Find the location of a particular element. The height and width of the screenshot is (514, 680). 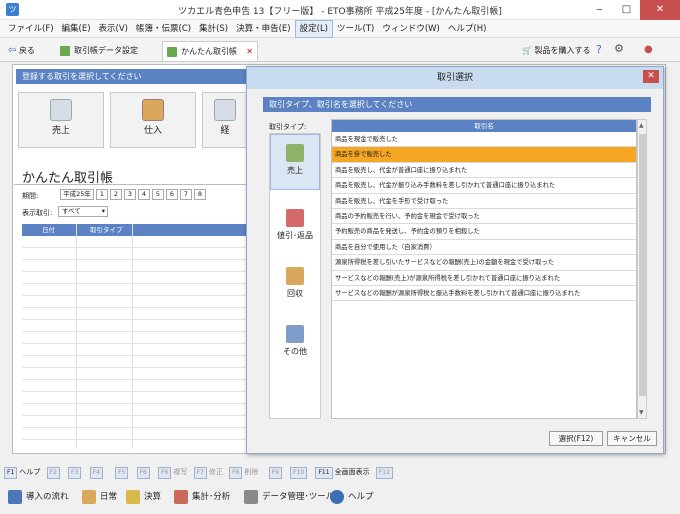

list-scrollbar: ▲ ▼ is located at coordinates (642, 269).